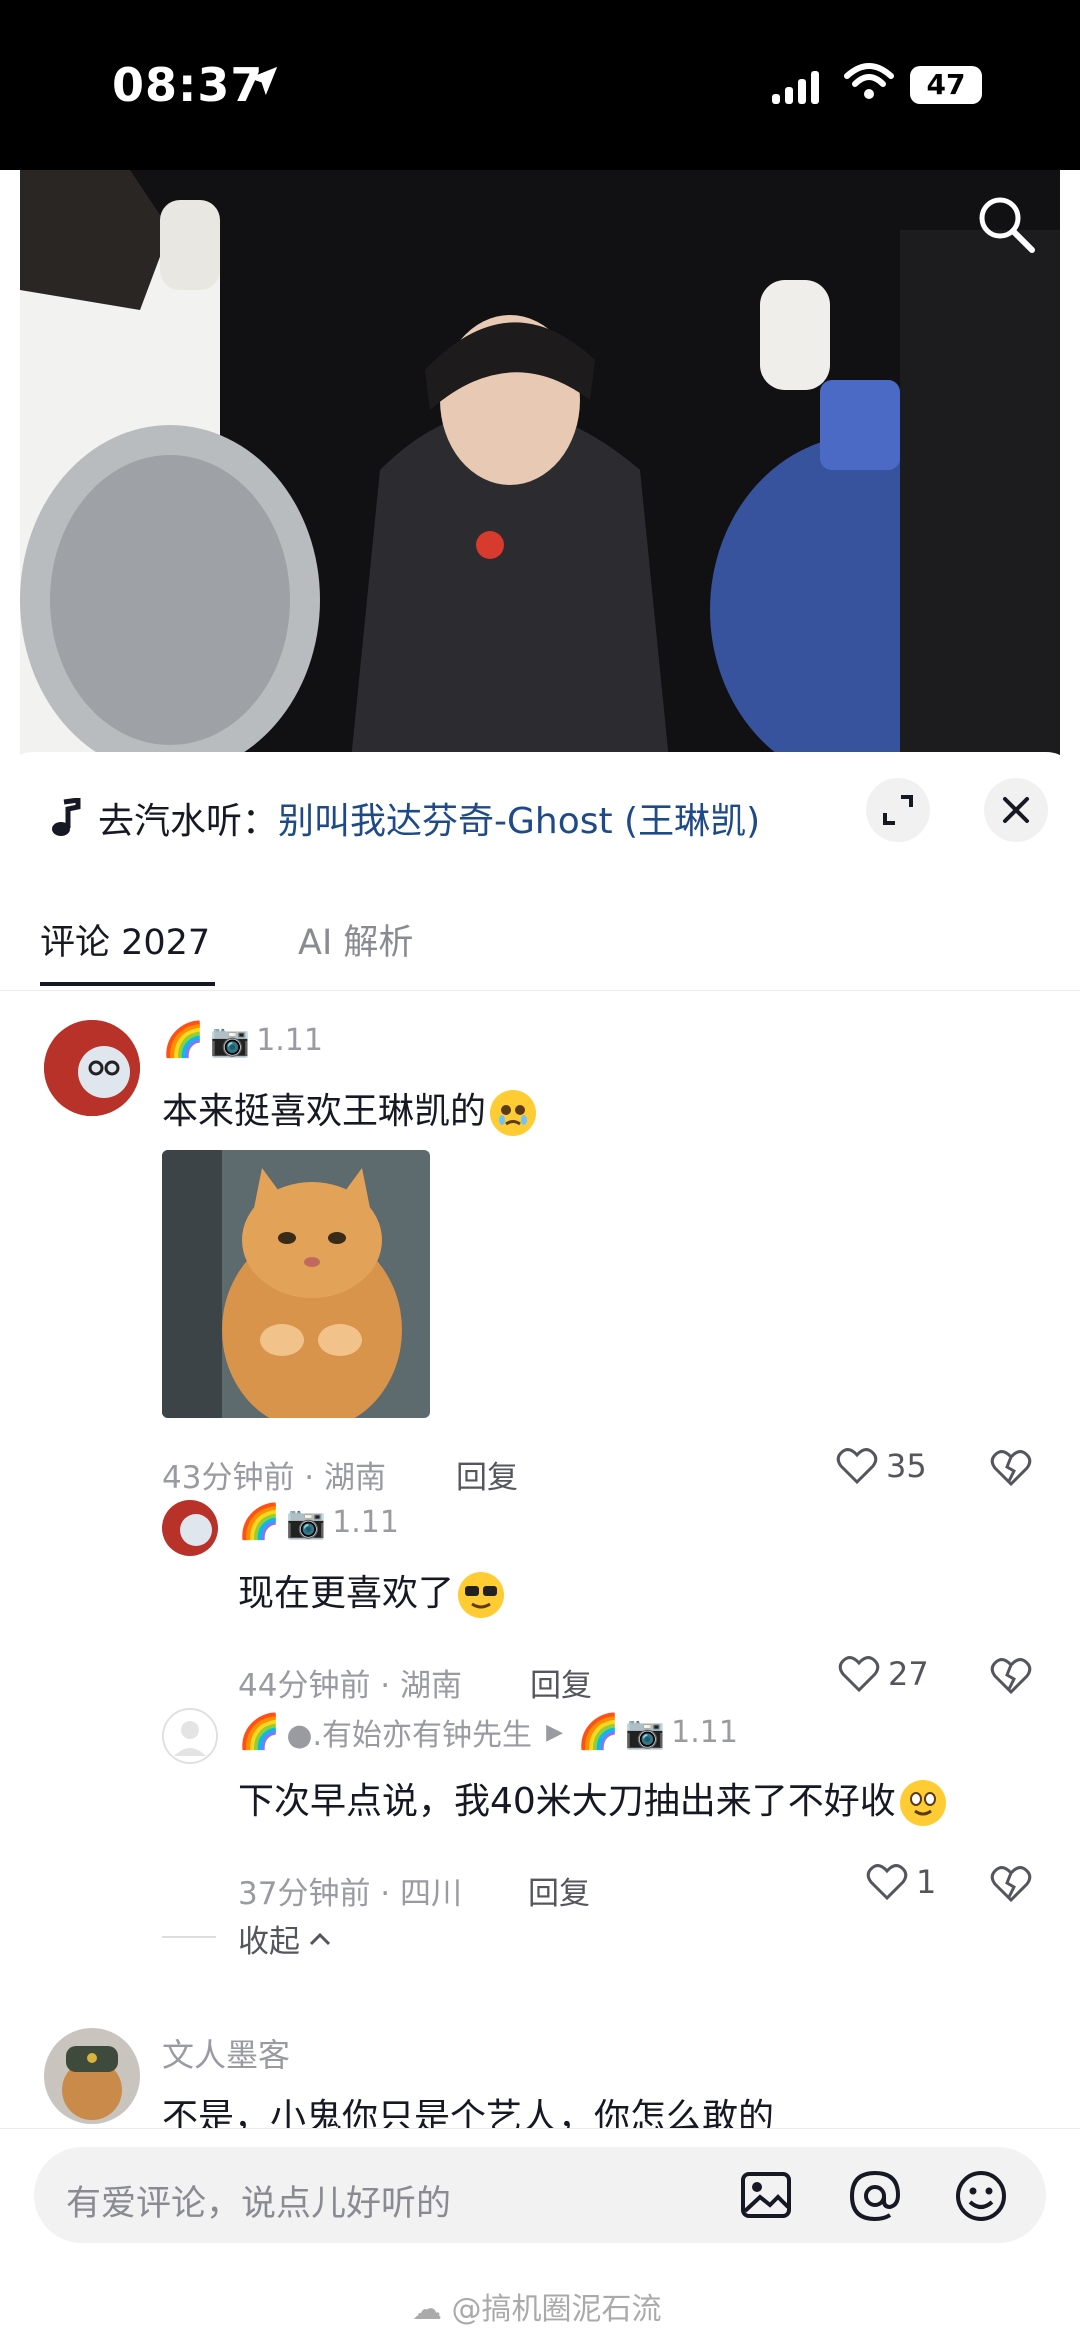 The image size is (1080, 2348). Describe the element at coordinates (188, 821) in the screenshot. I see `music-prefix: 去汽水听：` at that location.